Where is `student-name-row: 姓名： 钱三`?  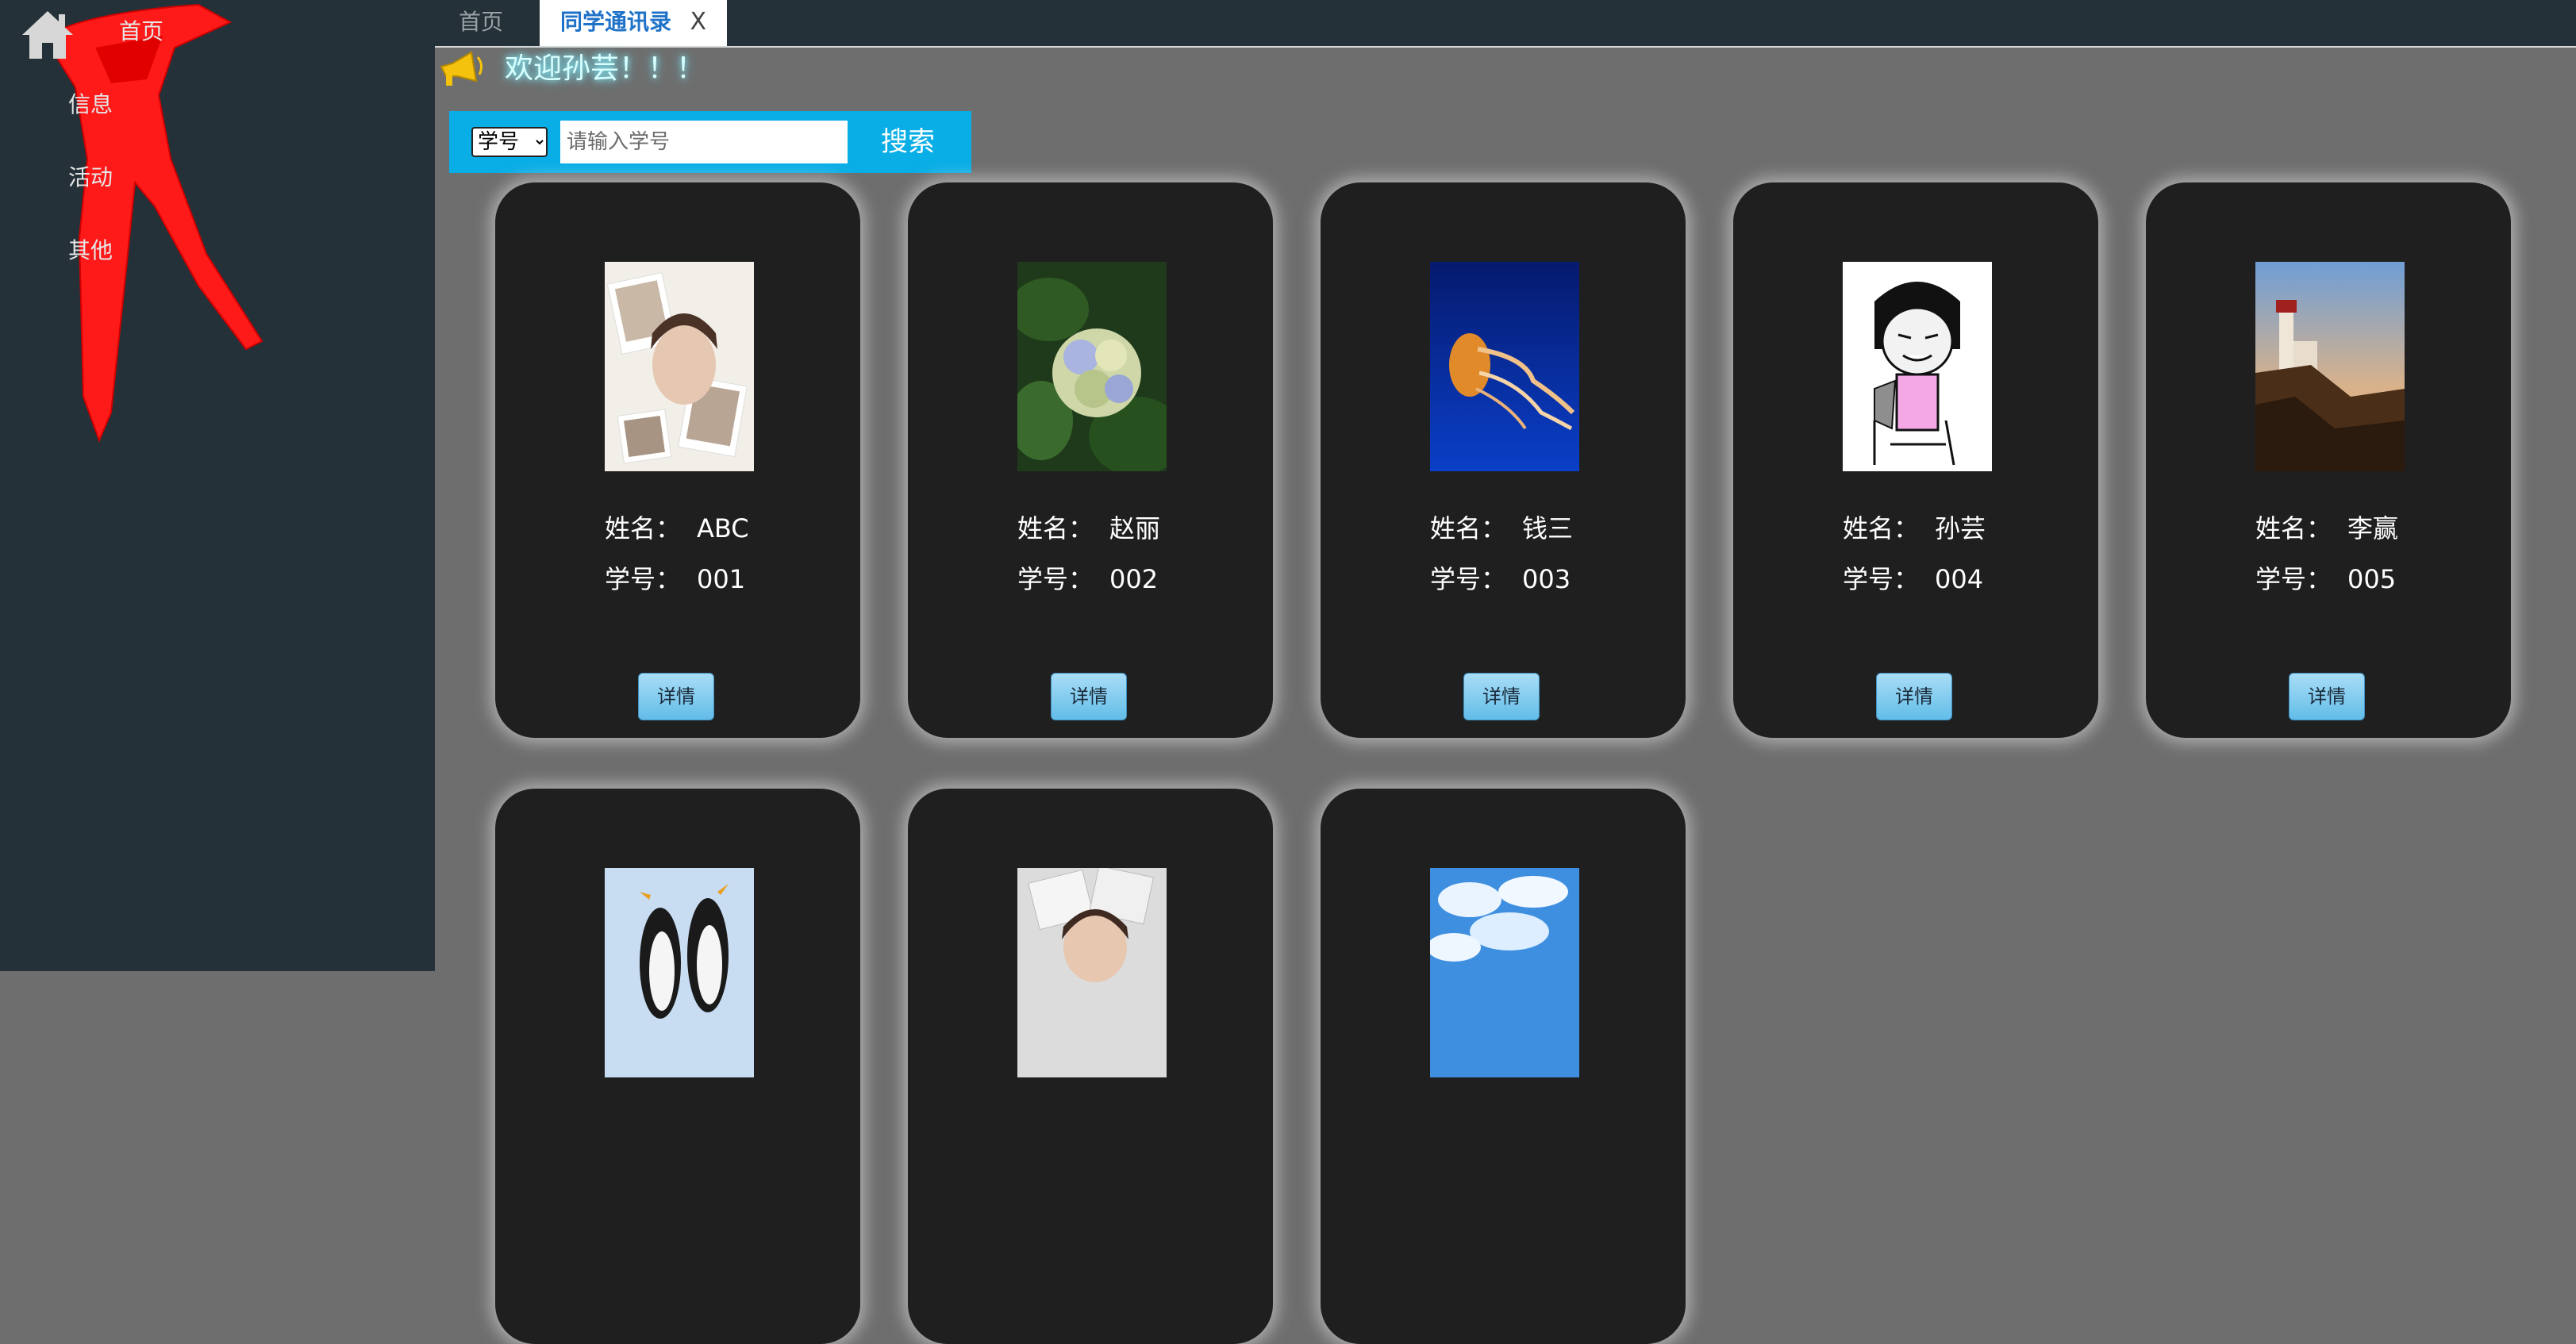
student-name-row: 姓名： 钱三 is located at coordinates (1549, 528).